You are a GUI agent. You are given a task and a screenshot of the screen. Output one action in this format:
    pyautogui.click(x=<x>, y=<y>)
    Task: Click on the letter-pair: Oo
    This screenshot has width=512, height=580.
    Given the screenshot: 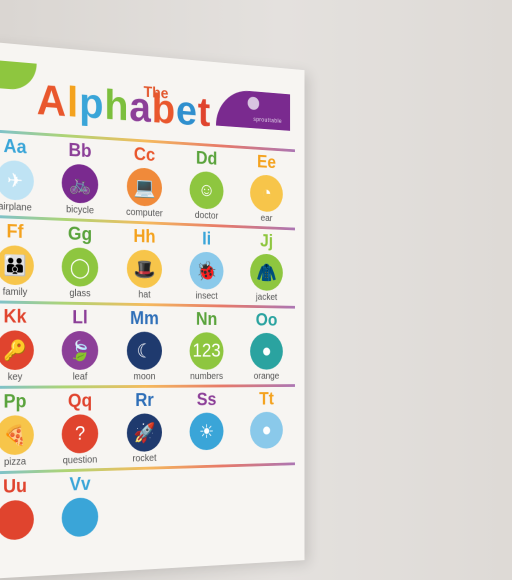 What is the action you would take?
    pyautogui.click(x=266, y=320)
    